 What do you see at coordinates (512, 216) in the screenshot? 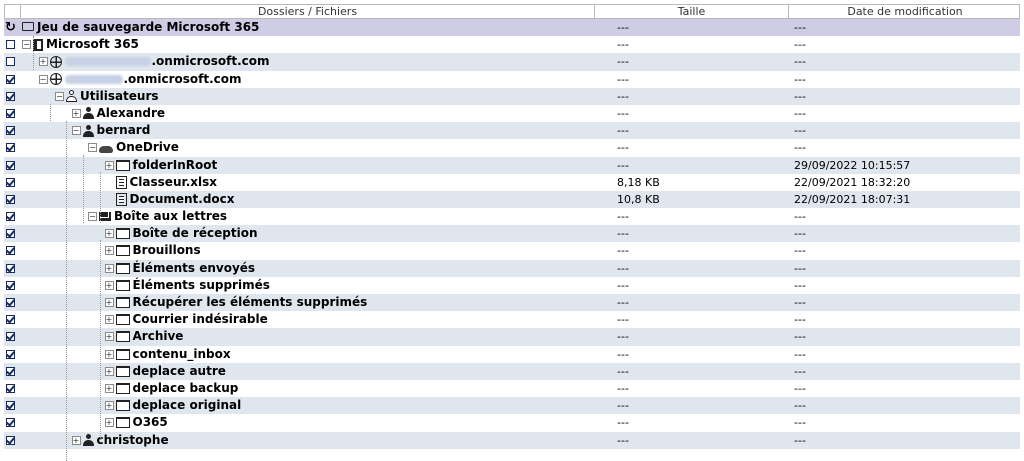
I see `tree-row: − Boîte aux lettres --- ---` at bounding box center [512, 216].